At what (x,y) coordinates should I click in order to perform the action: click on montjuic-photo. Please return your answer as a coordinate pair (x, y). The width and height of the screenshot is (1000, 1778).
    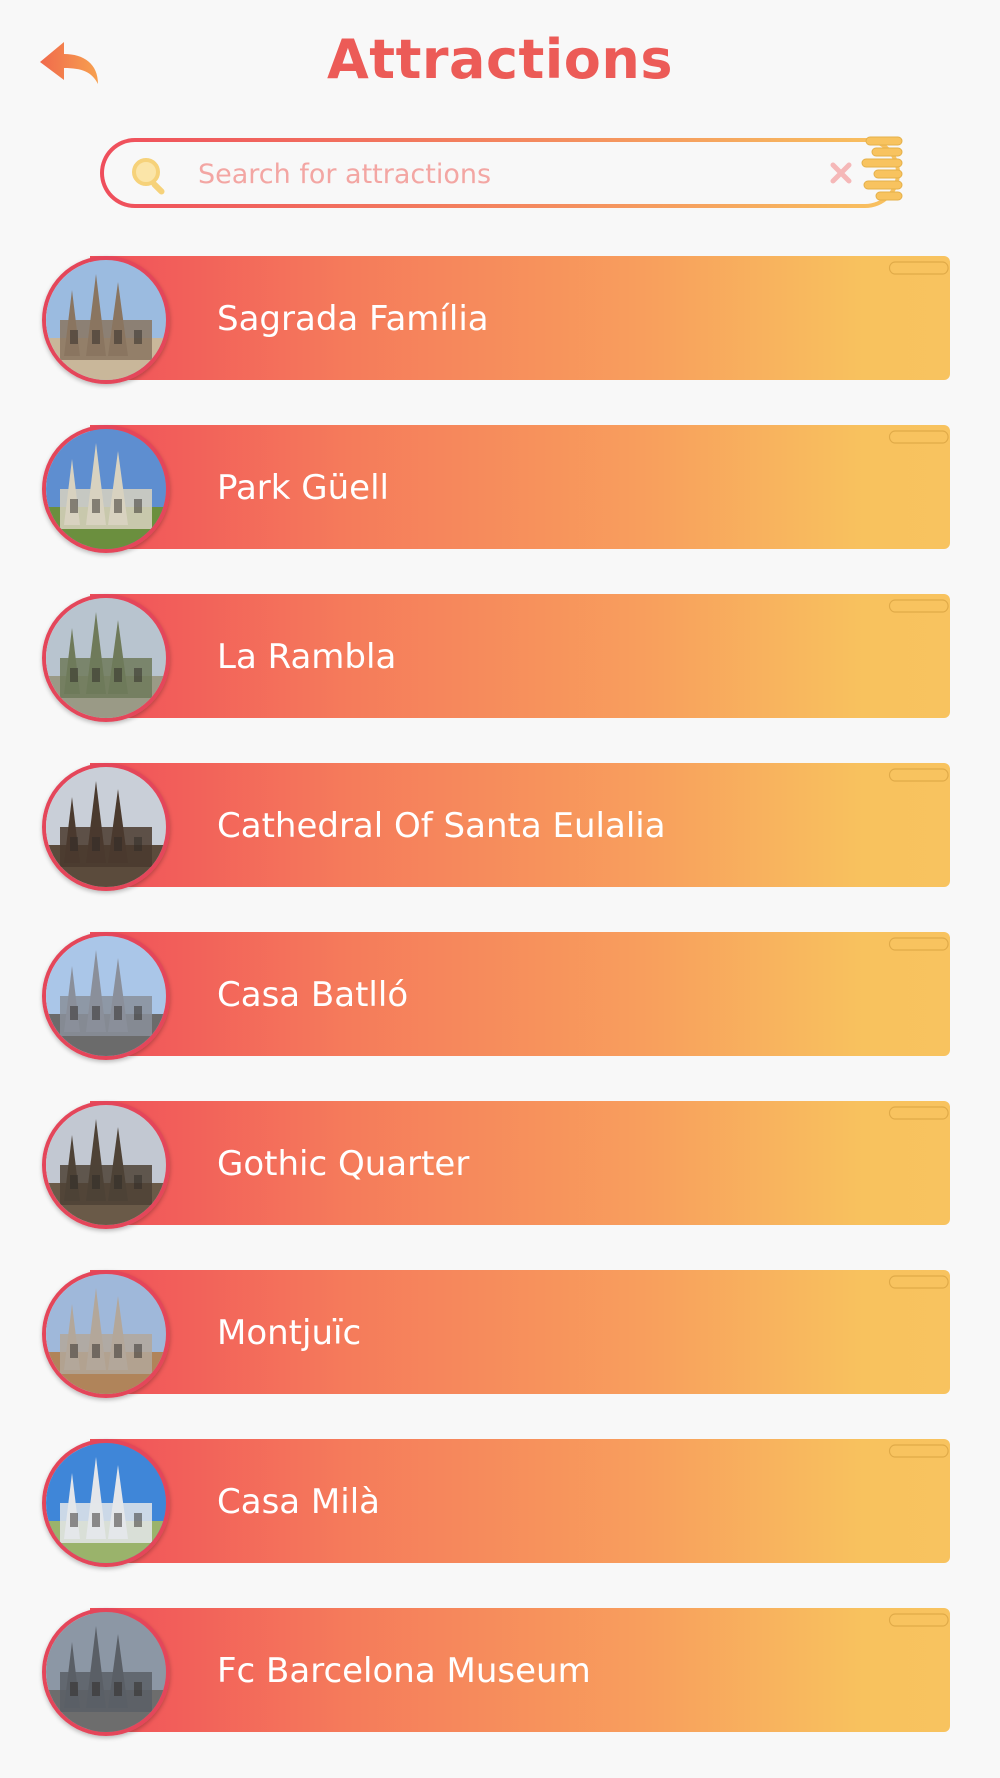
    Looking at the image, I should click on (106, 1334).